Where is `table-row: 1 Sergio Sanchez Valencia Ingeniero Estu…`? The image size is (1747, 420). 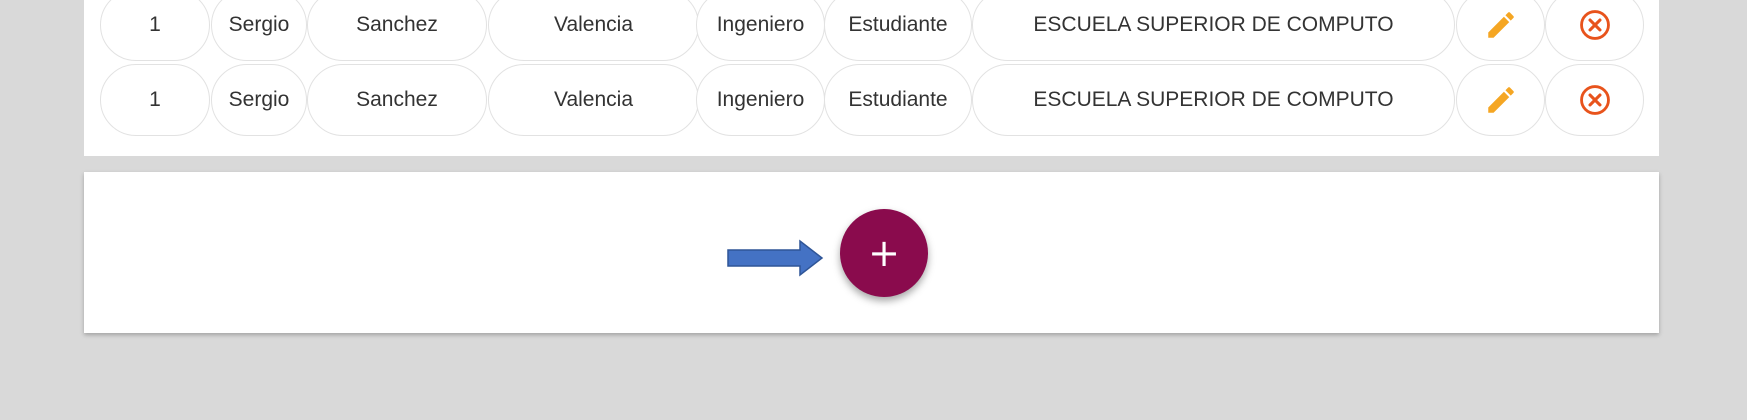
table-row: 1 Sergio Sanchez Valencia Ingeniero Estu… is located at coordinates (871, 31).